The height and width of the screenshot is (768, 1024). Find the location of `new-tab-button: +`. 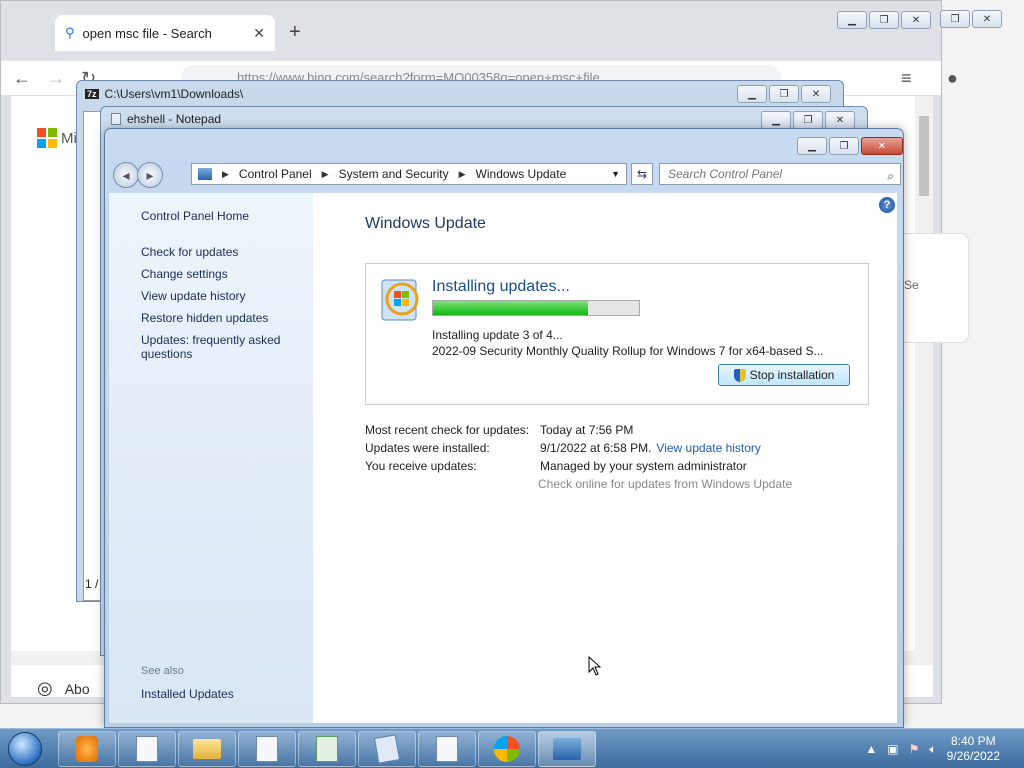

new-tab-button: + is located at coordinates (295, 32).